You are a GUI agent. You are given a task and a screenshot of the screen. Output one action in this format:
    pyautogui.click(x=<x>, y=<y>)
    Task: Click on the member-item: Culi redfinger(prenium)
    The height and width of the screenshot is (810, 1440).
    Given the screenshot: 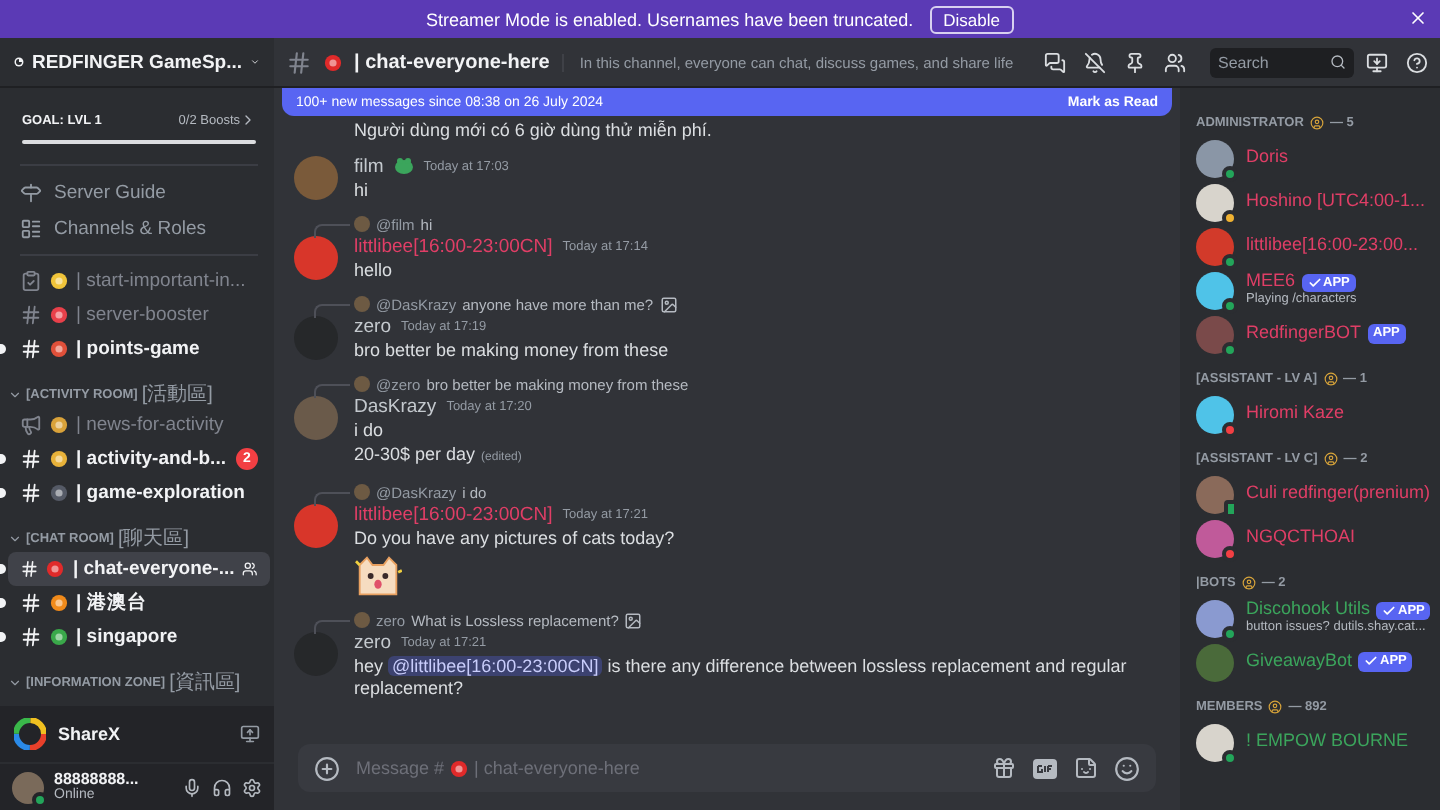 What is the action you would take?
    pyautogui.click(x=1312, y=494)
    